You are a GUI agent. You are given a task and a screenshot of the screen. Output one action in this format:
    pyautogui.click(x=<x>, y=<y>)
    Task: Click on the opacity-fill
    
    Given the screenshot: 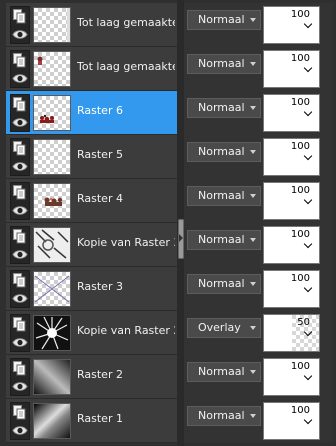 What is the action you would take?
    pyautogui.click(x=278, y=333)
    